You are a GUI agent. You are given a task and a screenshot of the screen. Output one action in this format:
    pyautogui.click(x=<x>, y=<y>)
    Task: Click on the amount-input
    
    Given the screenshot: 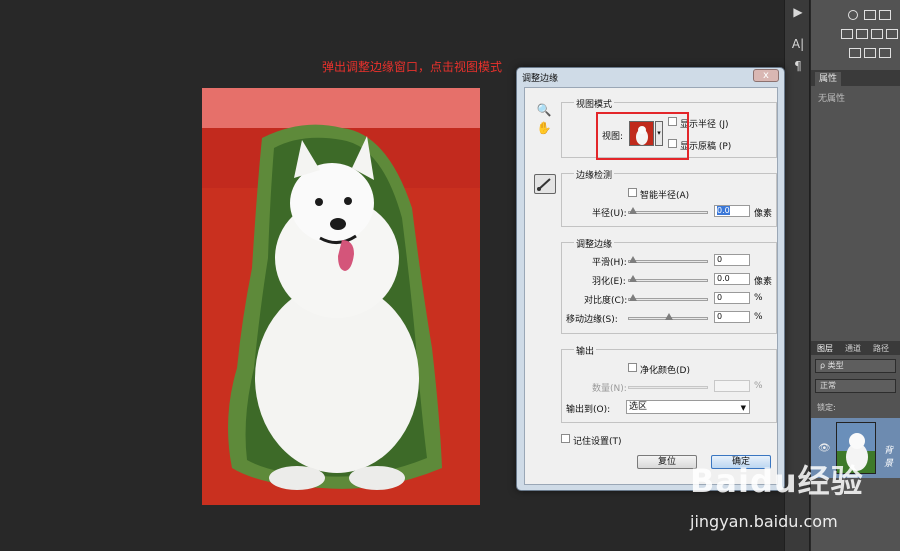 What is the action you would take?
    pyautogui.click(x=732, y=386)
    